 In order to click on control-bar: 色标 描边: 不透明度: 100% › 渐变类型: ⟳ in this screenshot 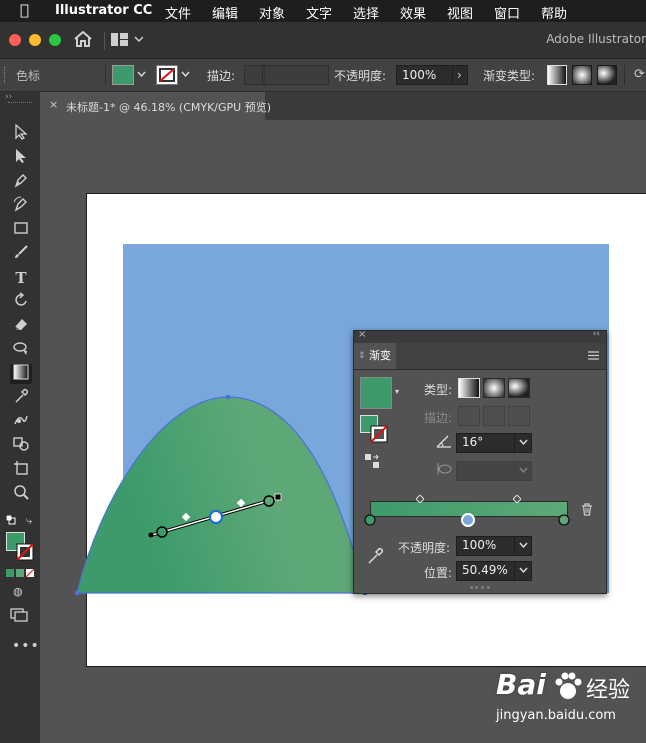, I will do `click(323, 75)`.